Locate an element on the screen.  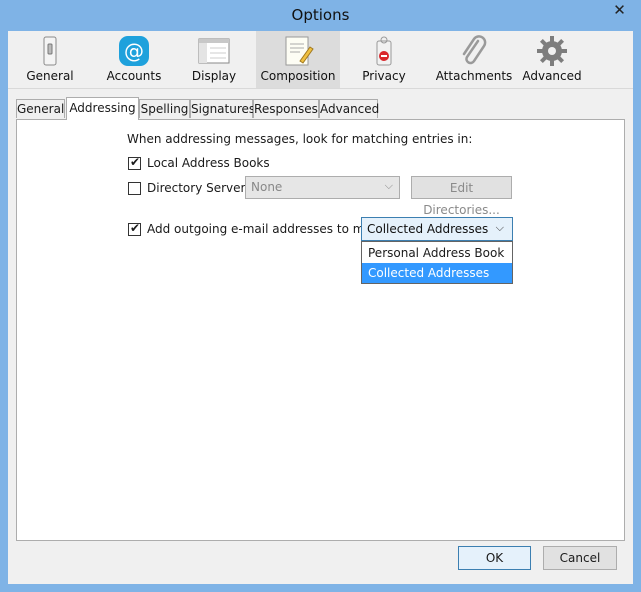
toolbar-label: Attachments is located at coordinates (474, 76).